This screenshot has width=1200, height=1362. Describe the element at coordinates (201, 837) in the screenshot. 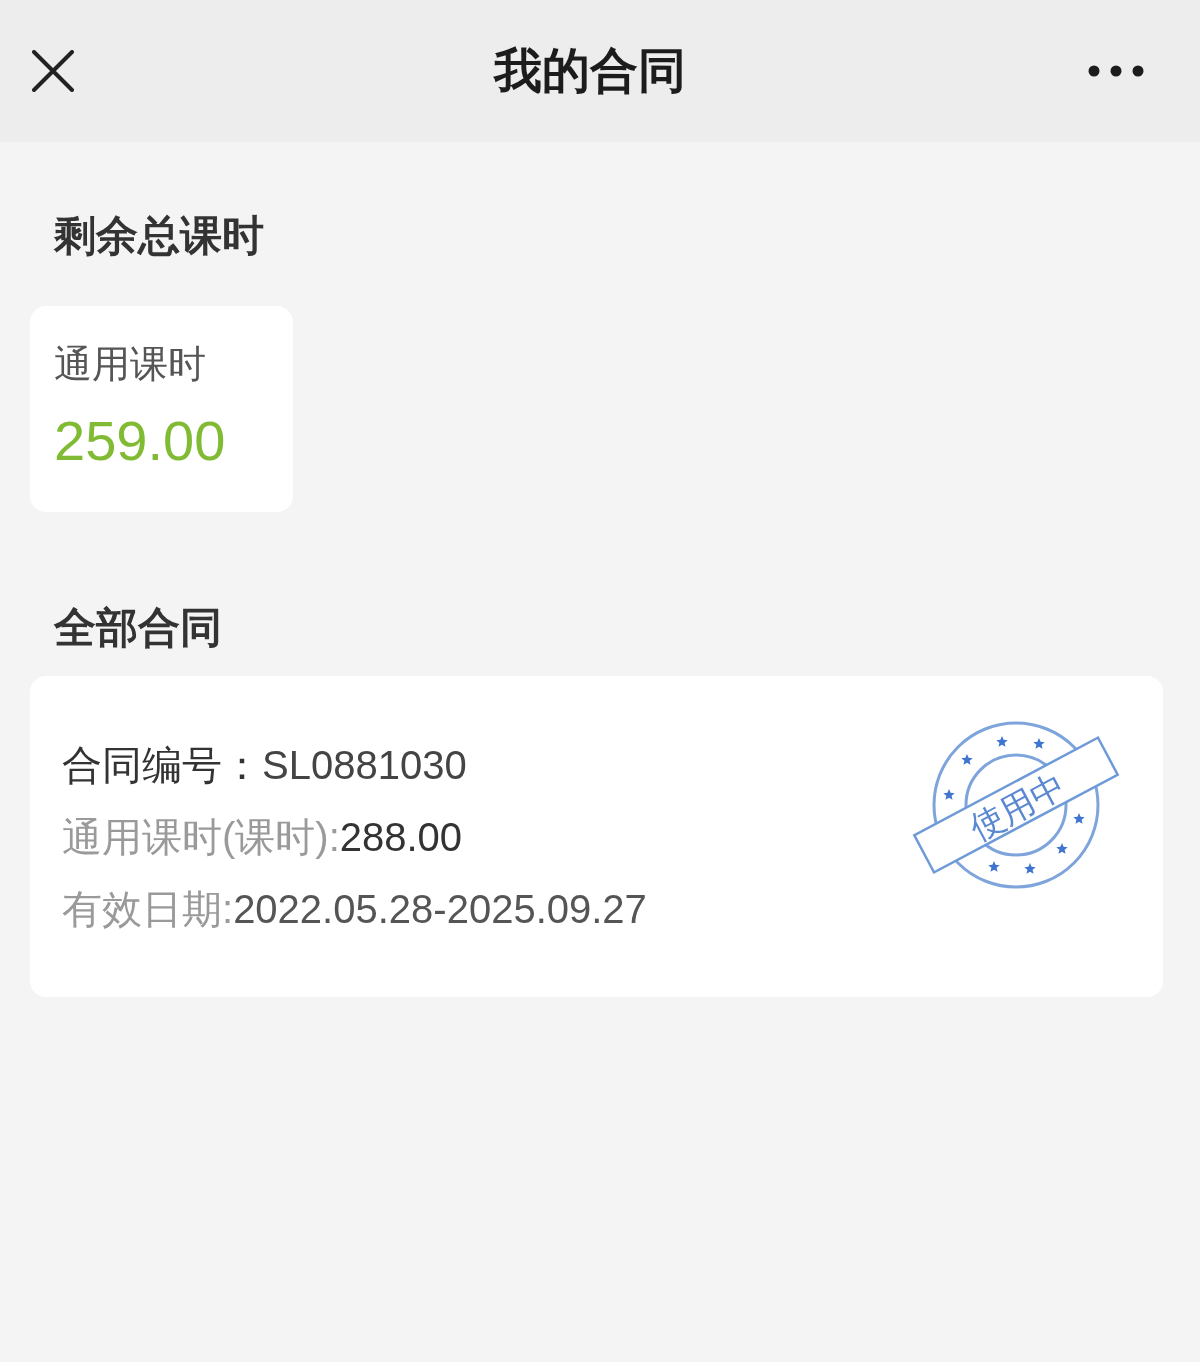

I see `hours-field-label: 通用课时(课时):` at that location.